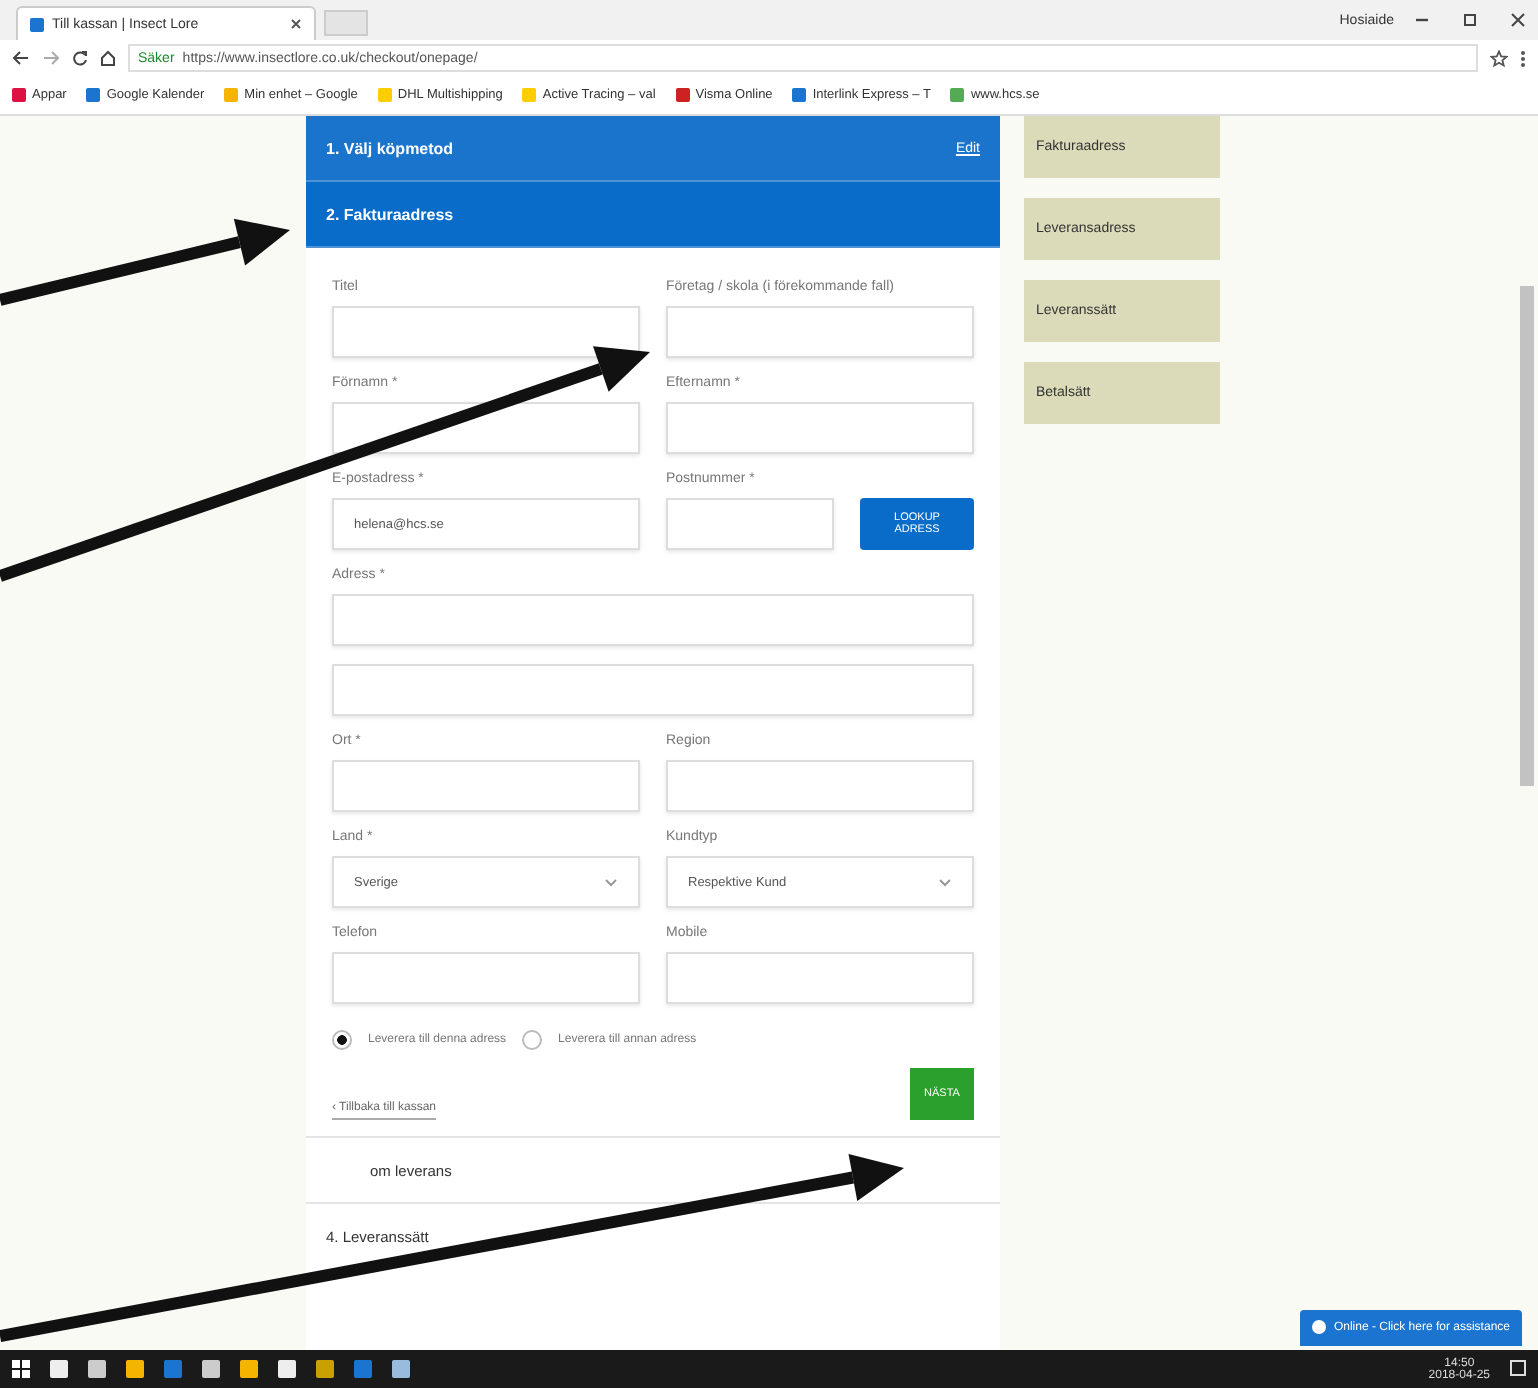 This screenshot has width=1538, height=1388. I want to click on windows-icon, so click(21, 1369).